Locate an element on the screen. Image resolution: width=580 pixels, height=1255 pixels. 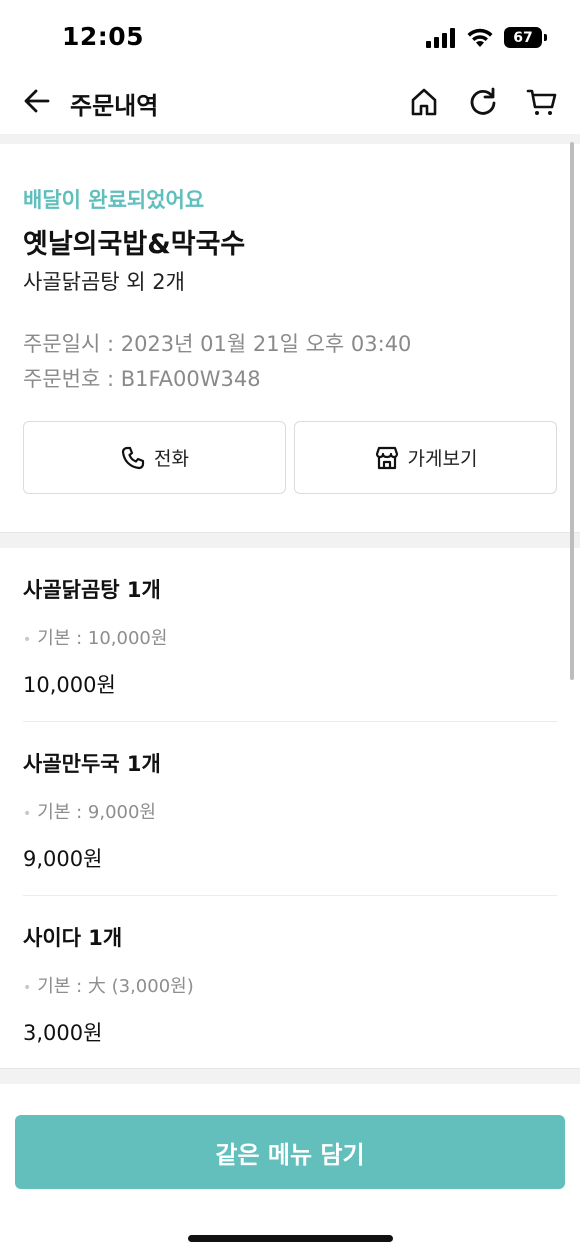
view-store-button-label: 가게보기 is located at coordinates (442, 459).